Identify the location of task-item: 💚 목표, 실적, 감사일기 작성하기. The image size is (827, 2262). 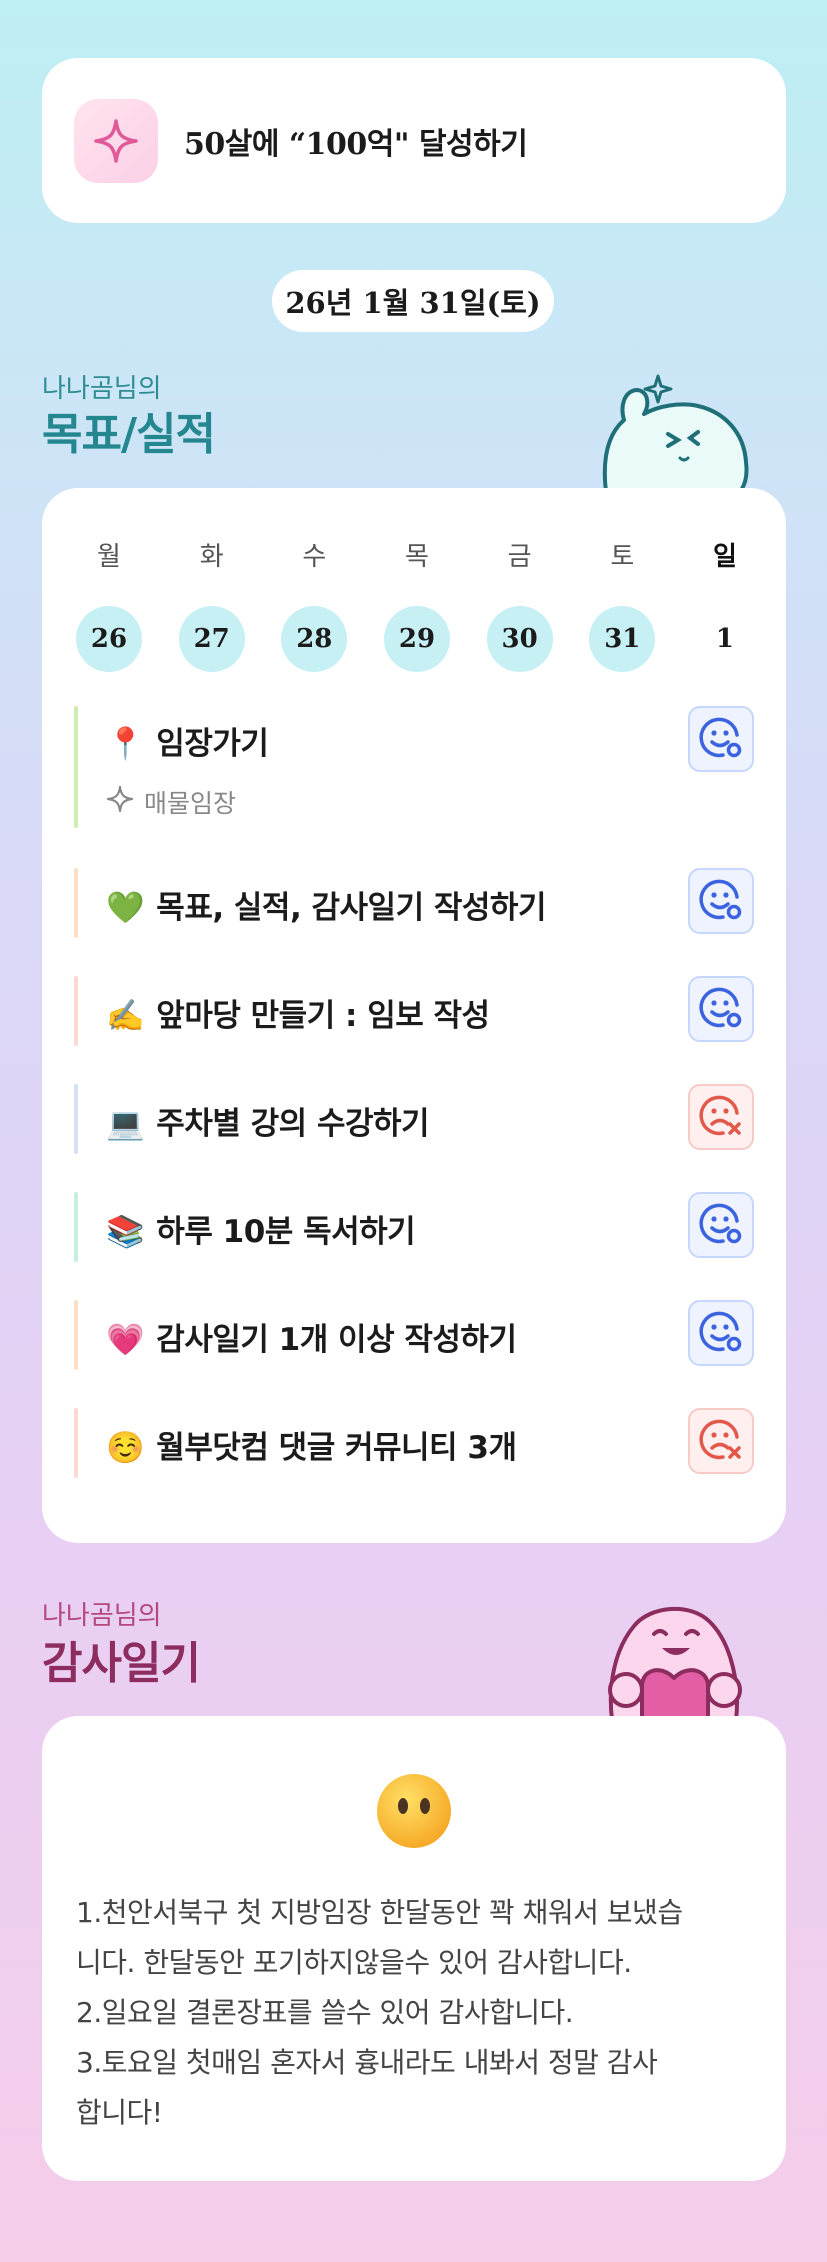
(414, 903).